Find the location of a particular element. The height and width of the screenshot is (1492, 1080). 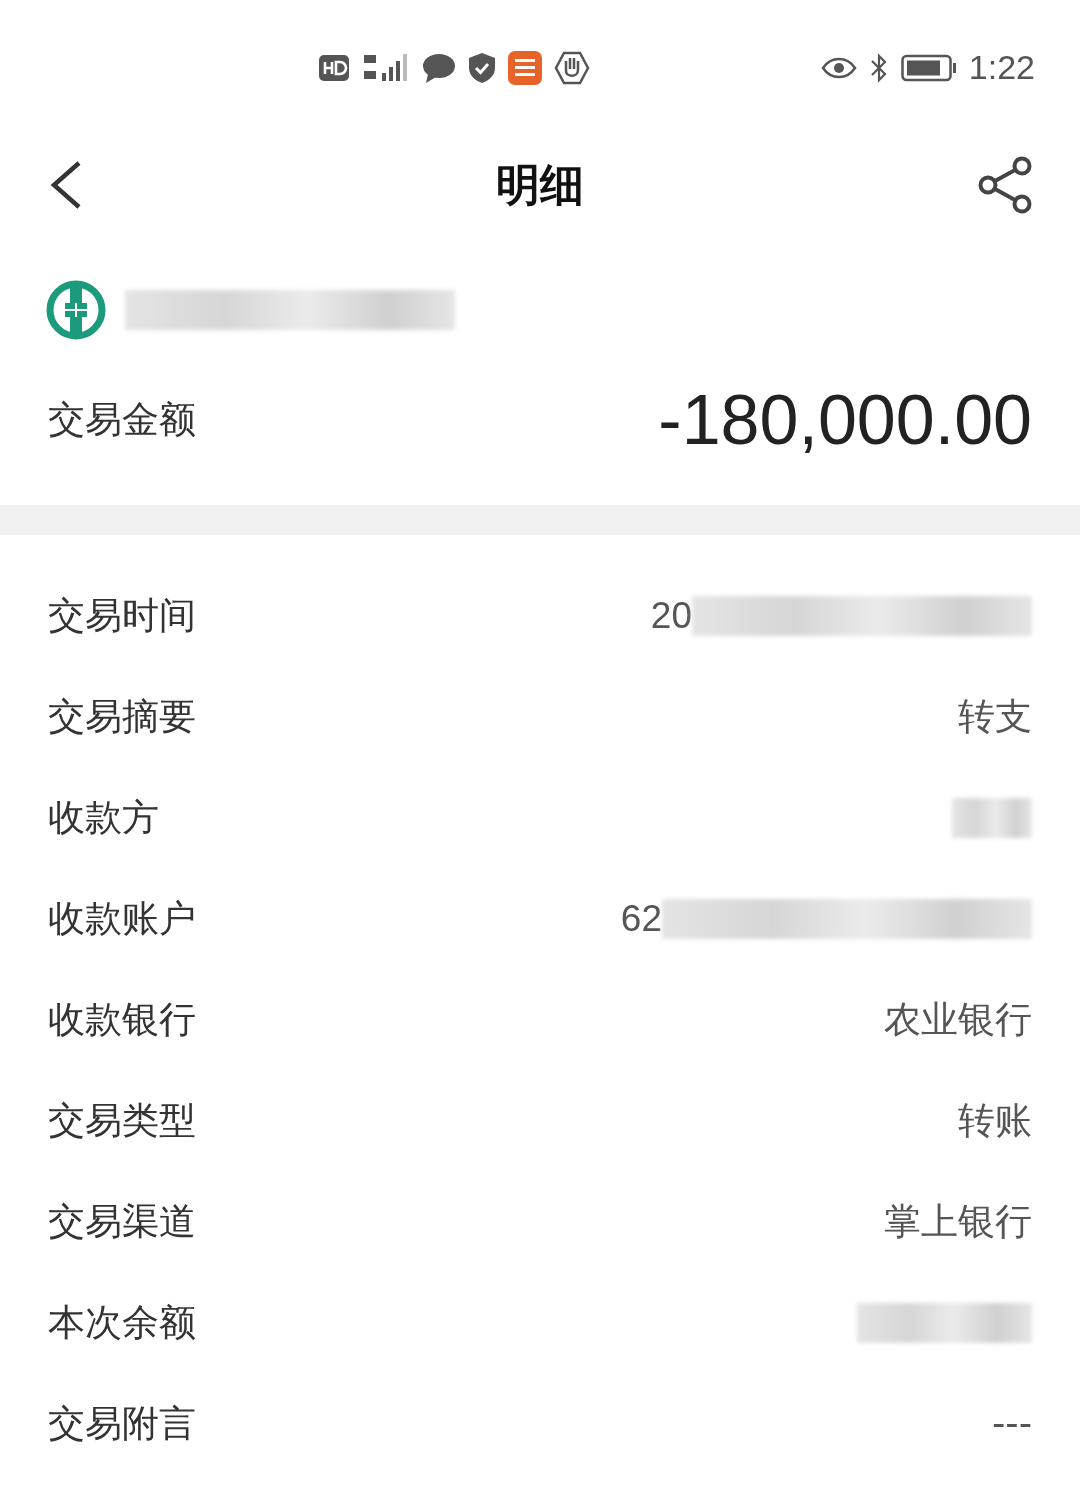

bluetooth-icon is located at coordinates (878, 67).